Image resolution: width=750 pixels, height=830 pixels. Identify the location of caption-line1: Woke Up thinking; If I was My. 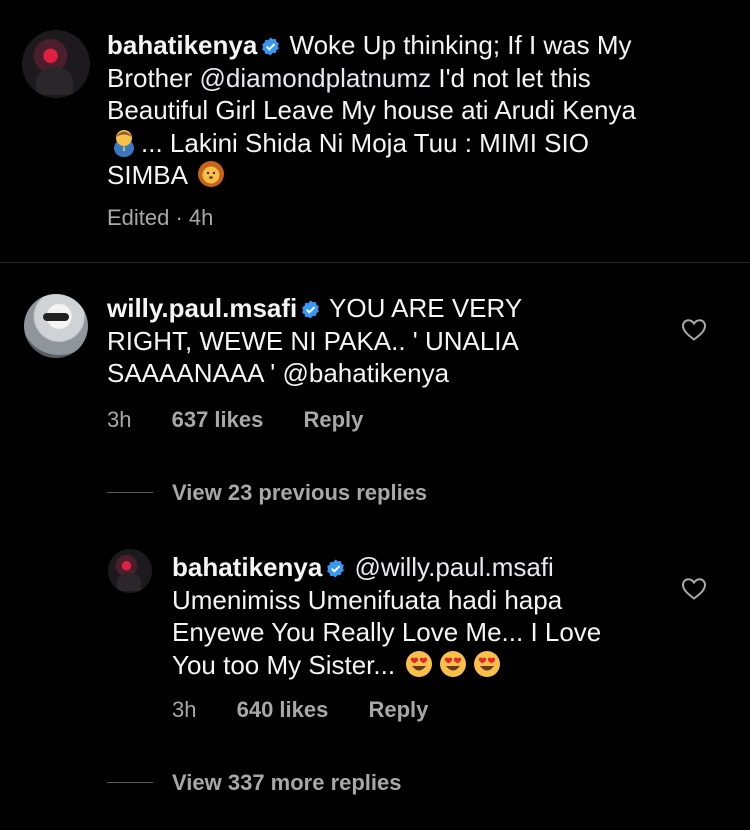
(460, 45).